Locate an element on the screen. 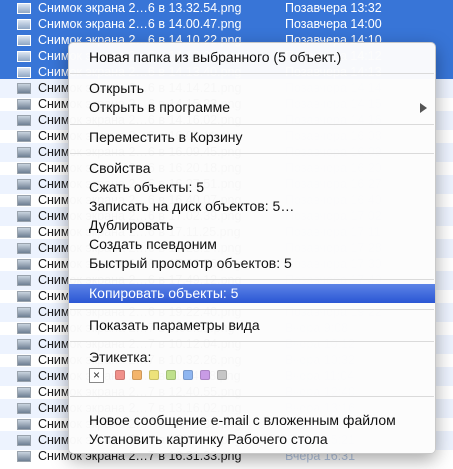 This screenshot has width=453, height=469. menu-item-open-with: Открыть в программе is located at coordinates (252, 107).